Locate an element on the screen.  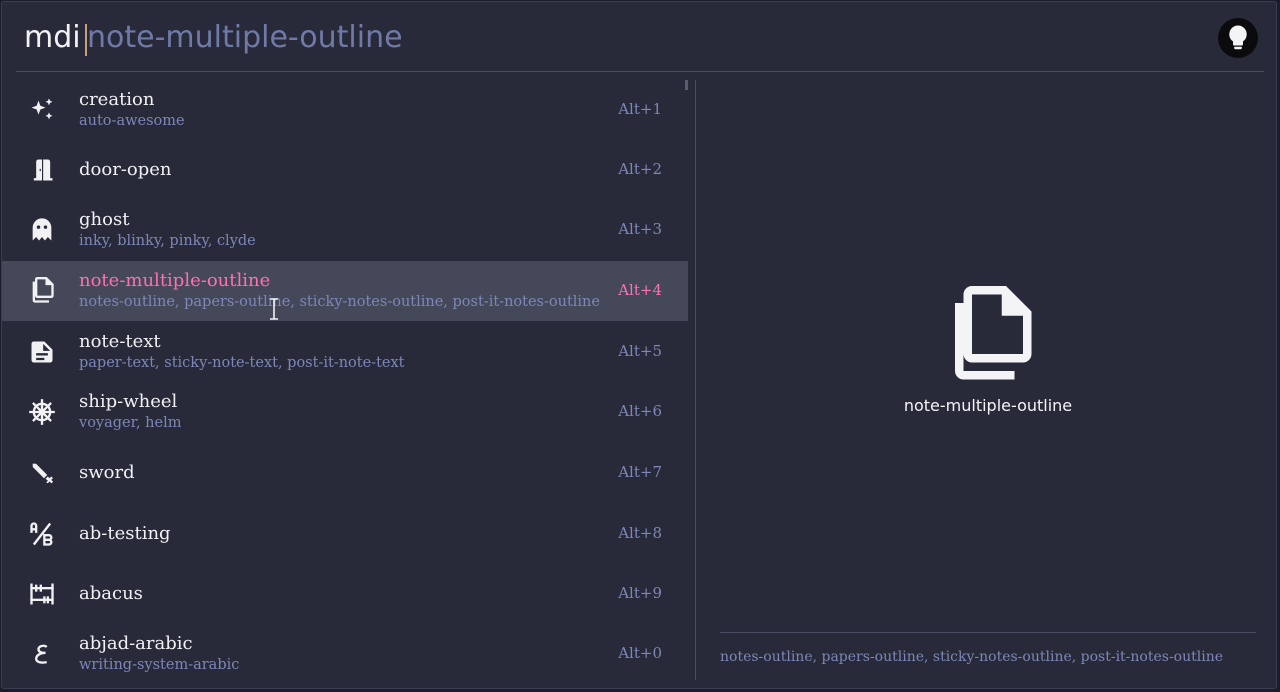
lightbulb-button is located at coordinates (1238, 38).